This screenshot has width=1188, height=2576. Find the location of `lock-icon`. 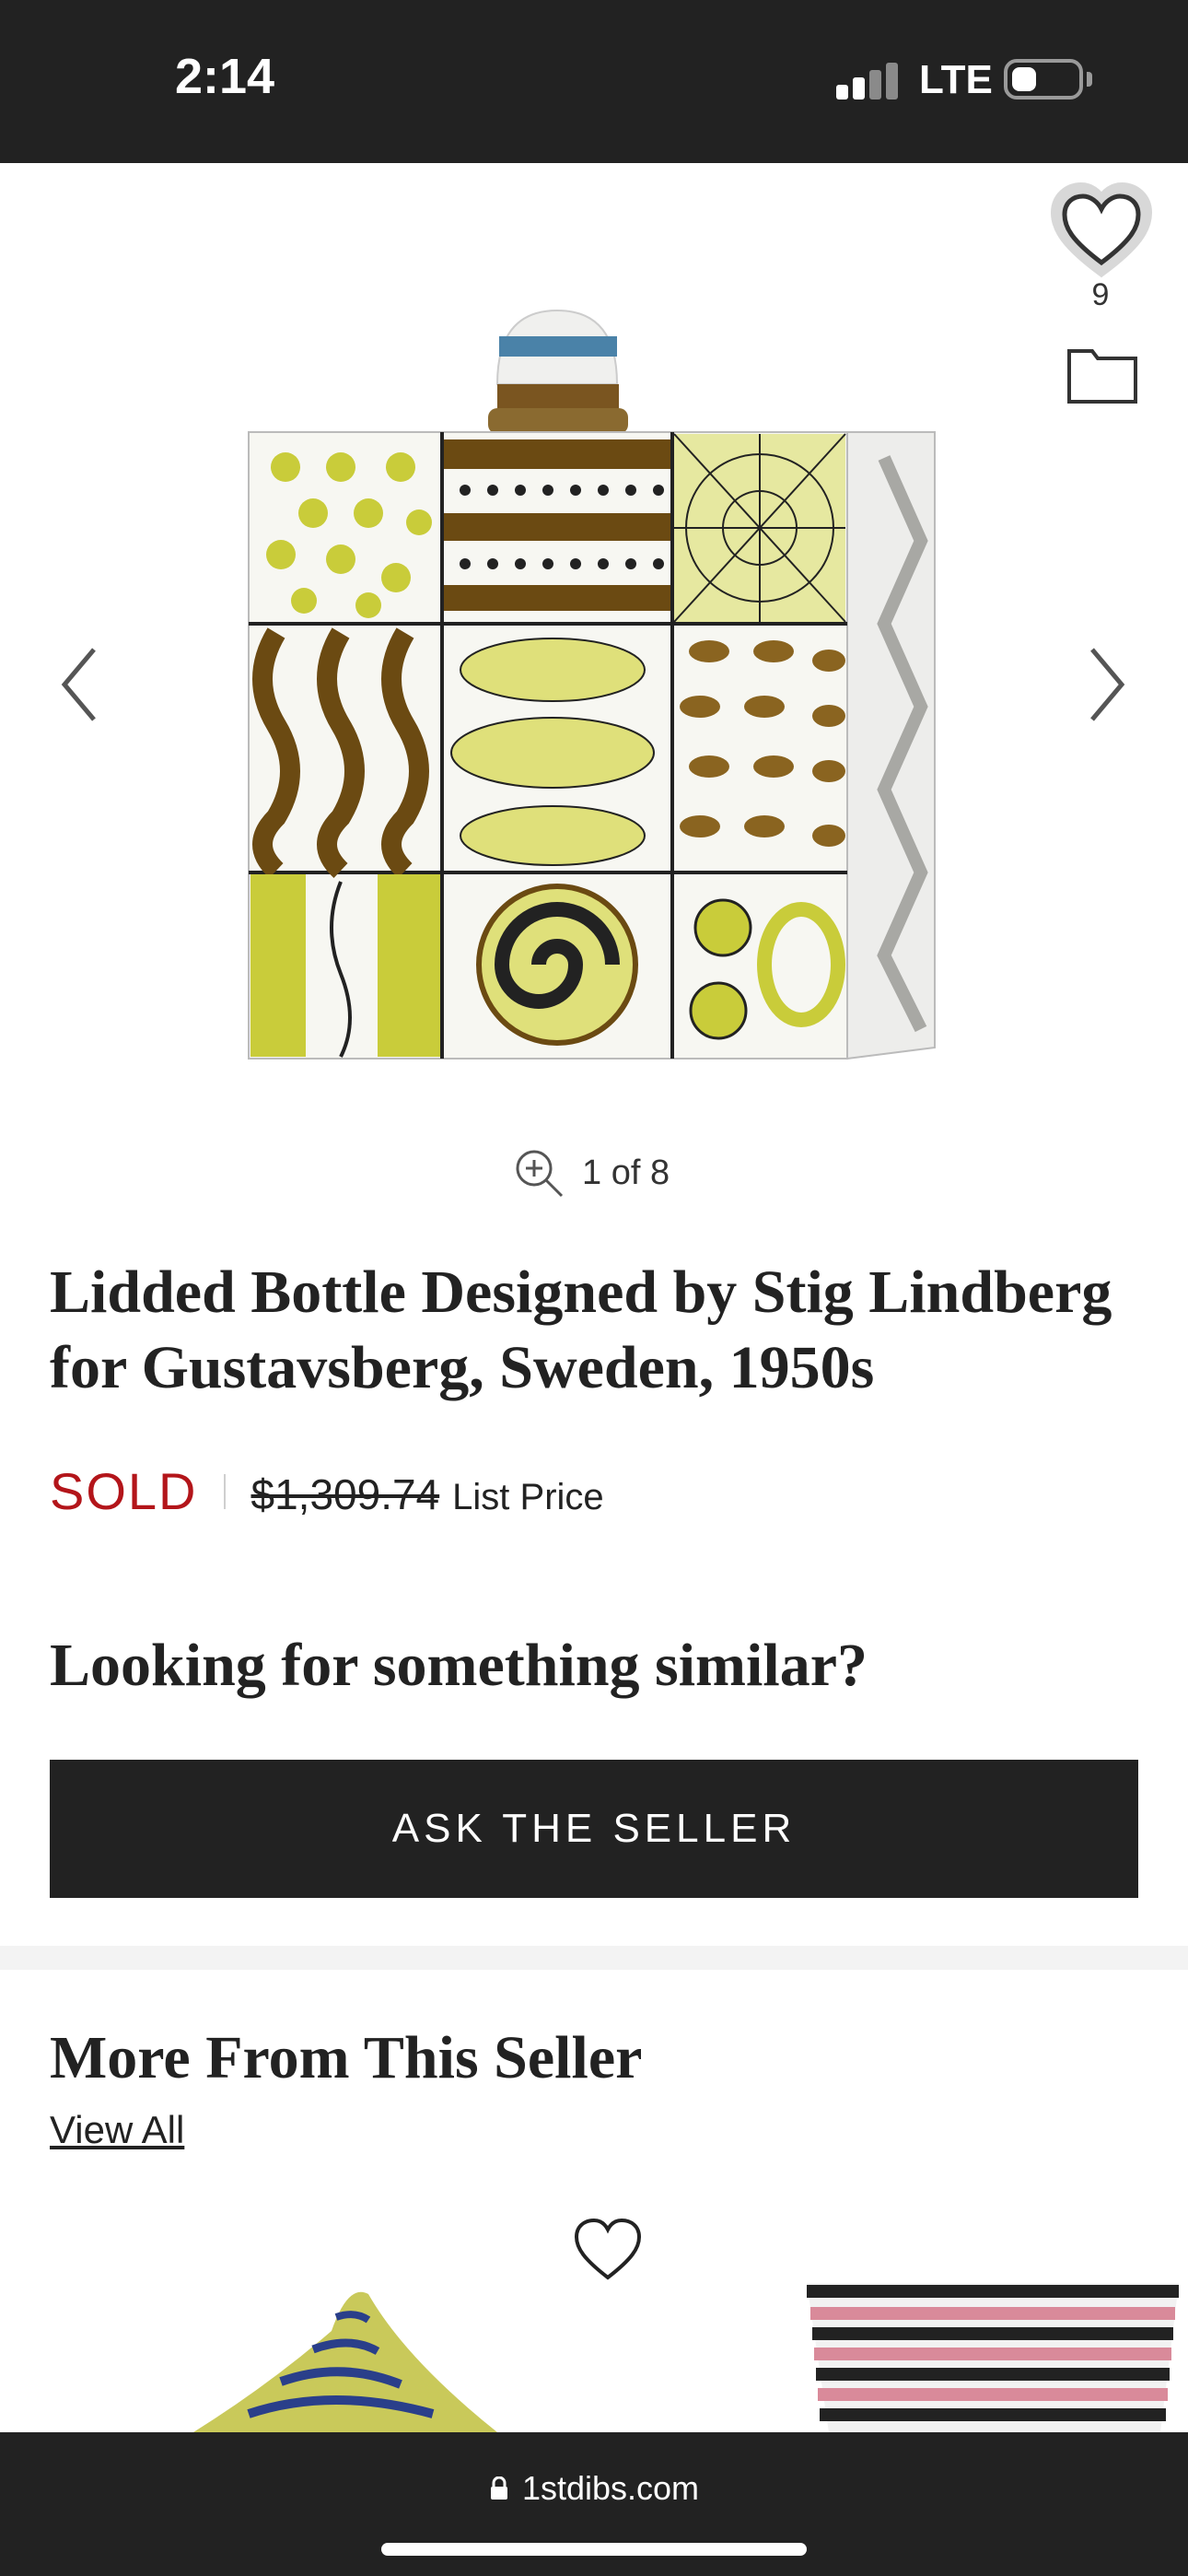

lock-icon is located at coordinates (499, 2488).